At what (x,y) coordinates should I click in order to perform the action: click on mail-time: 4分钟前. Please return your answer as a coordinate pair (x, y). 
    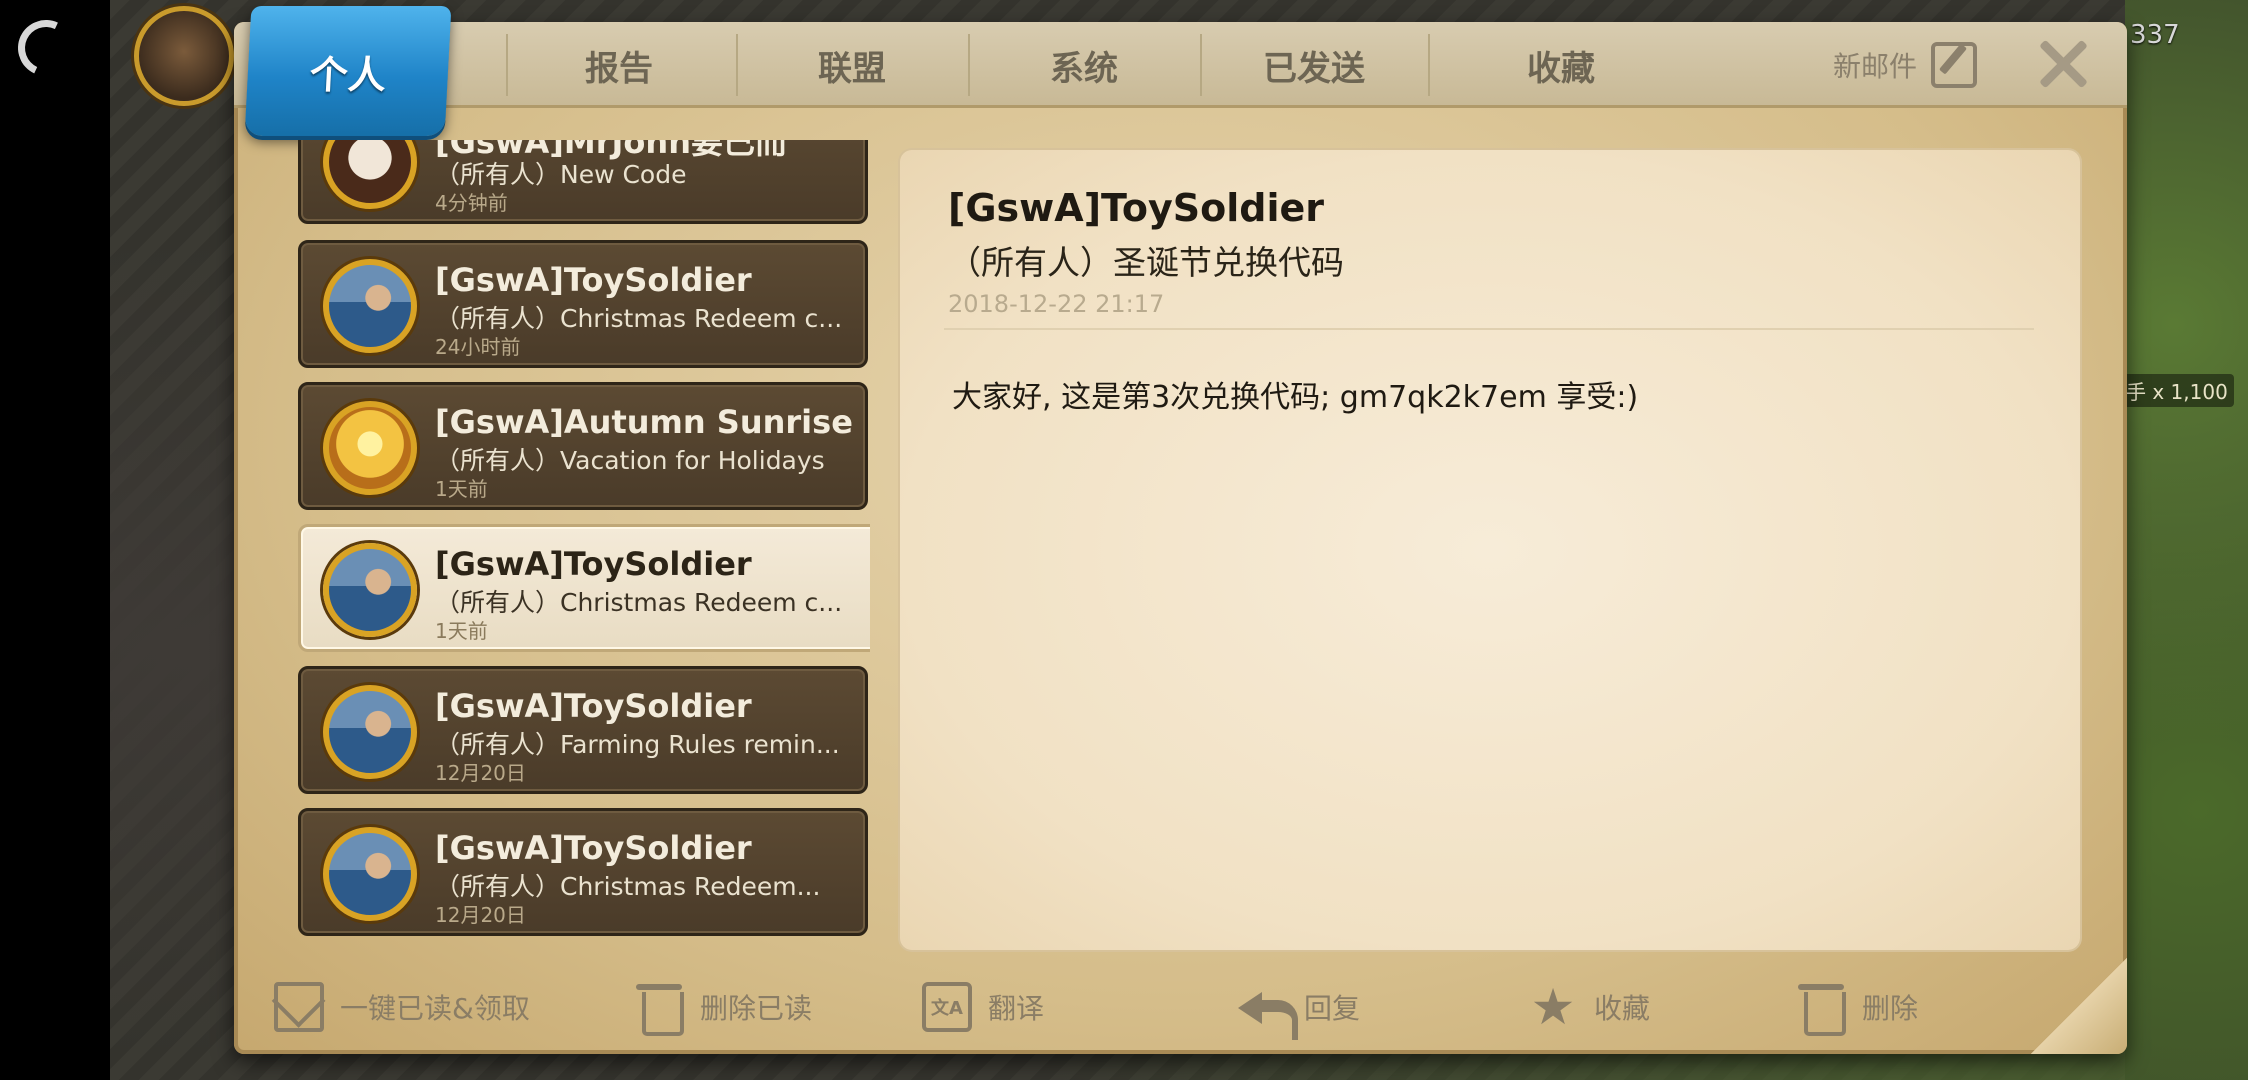
    Looking at the image, I should click on (471, 203).